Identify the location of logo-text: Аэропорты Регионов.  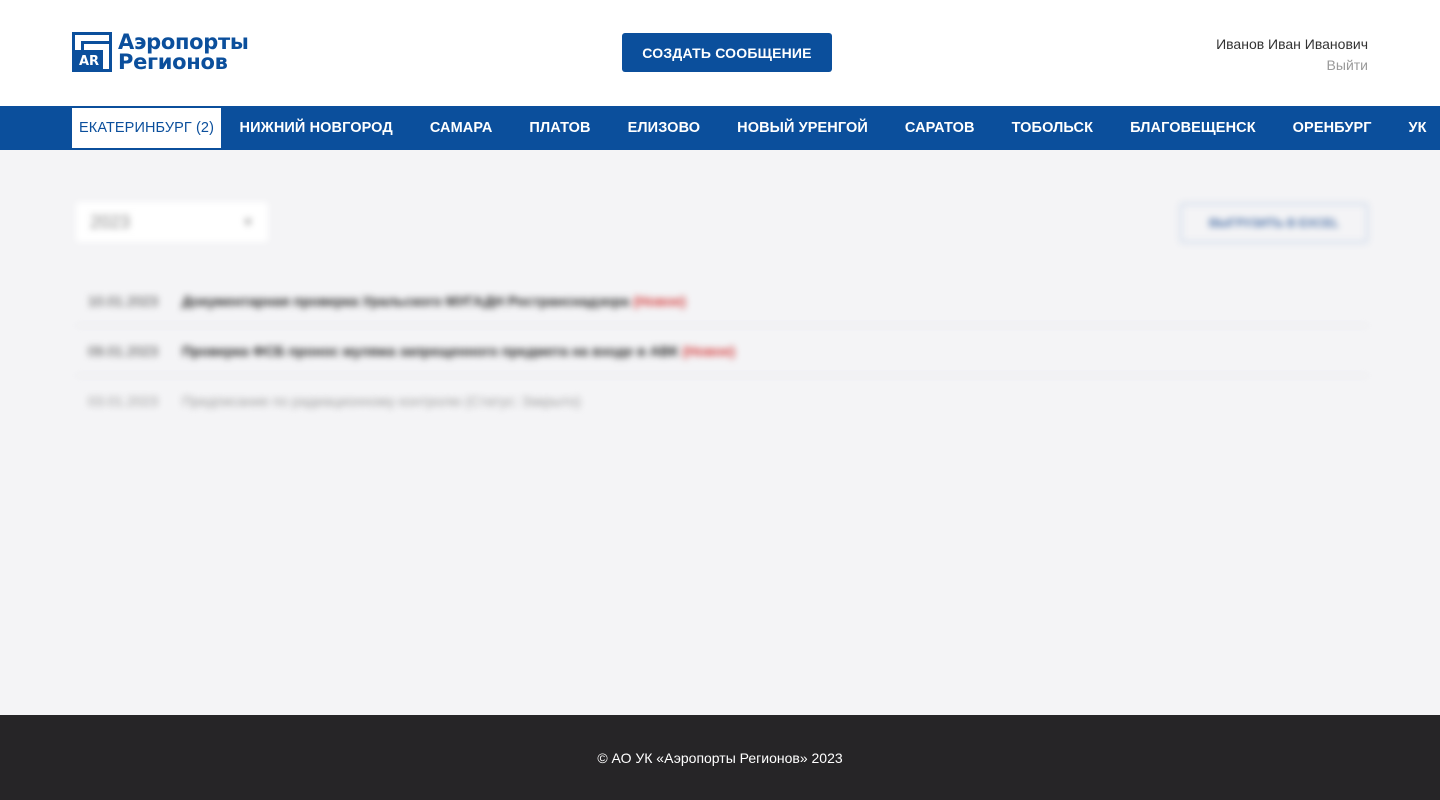
(183, 52).